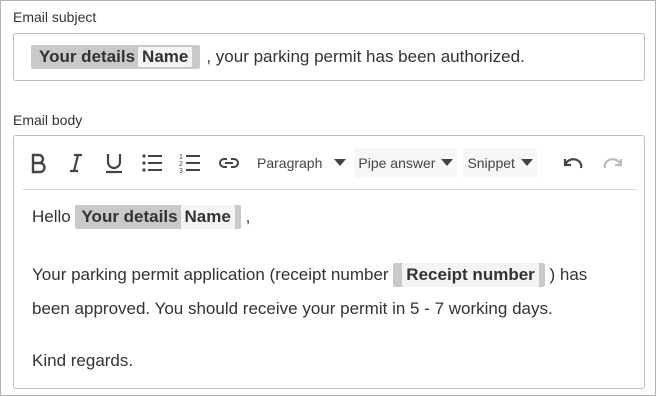 The image size is (656, 396). I want to click on bold-button, so click(38, 163).